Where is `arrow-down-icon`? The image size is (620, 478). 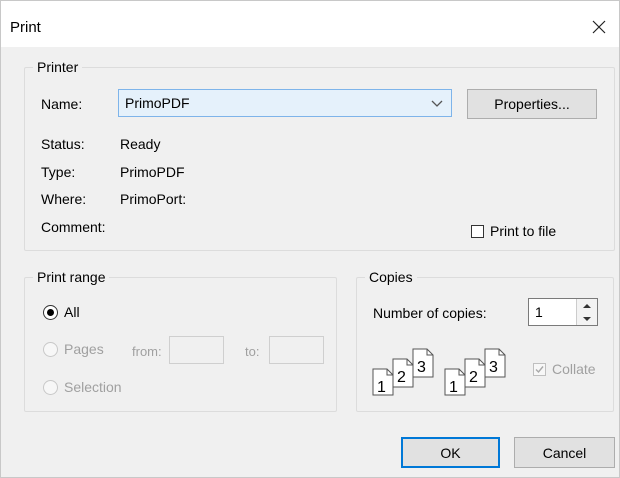
arrow-down-icon is located at coordinates (587, 318).